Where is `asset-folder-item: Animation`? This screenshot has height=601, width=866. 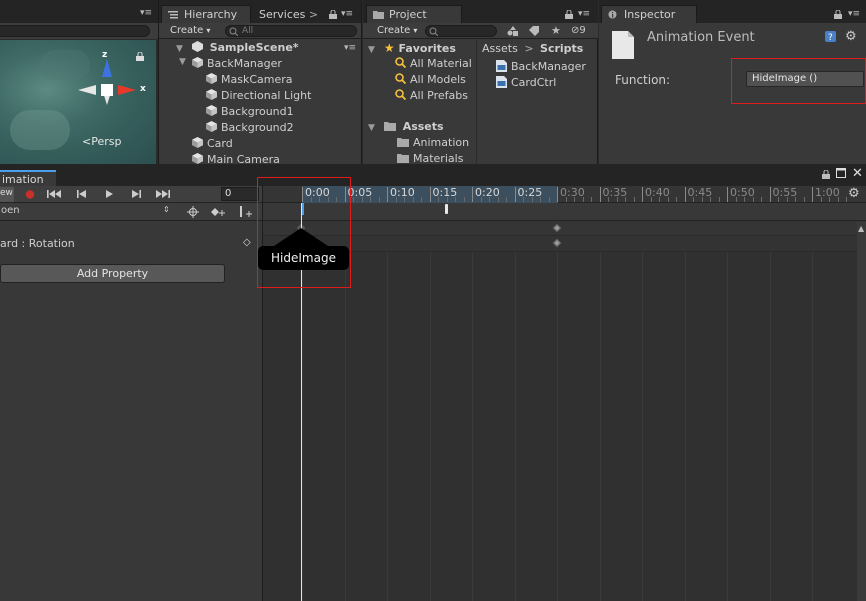
asset-folder-item: Animation is located at coordinates (433, 144).